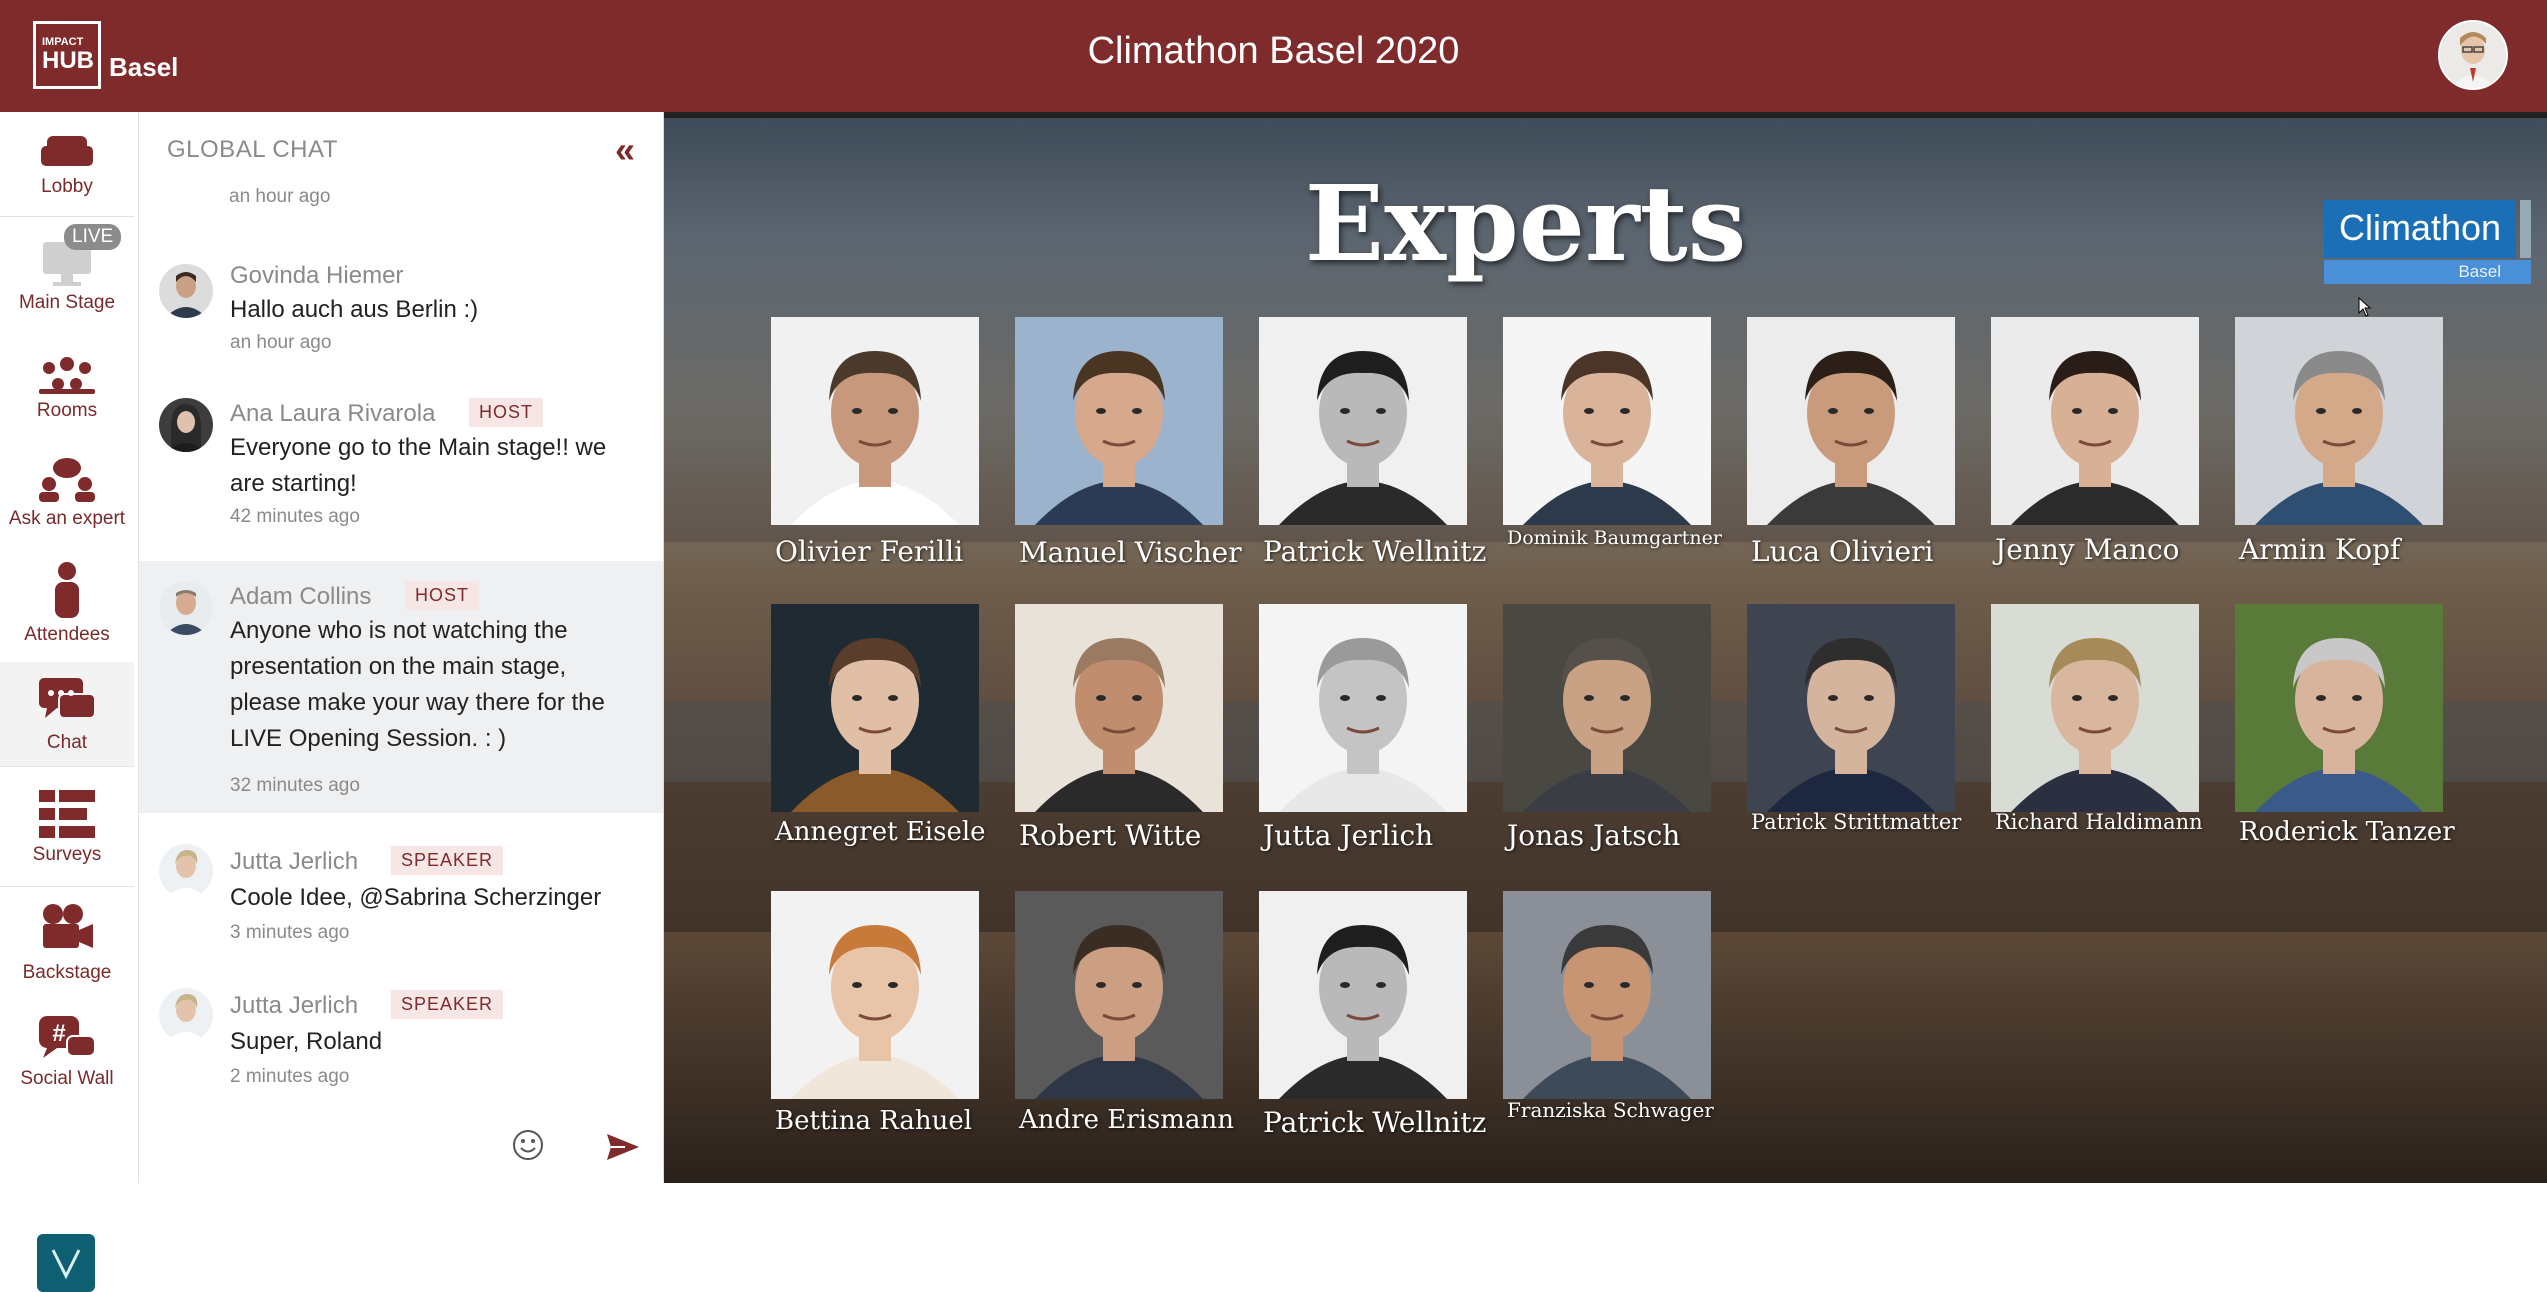 This screenshot has width=2547, height=1292. Describe the element at coordinates (67, 886) in the screenshot. I see `nav-divider` at that location.